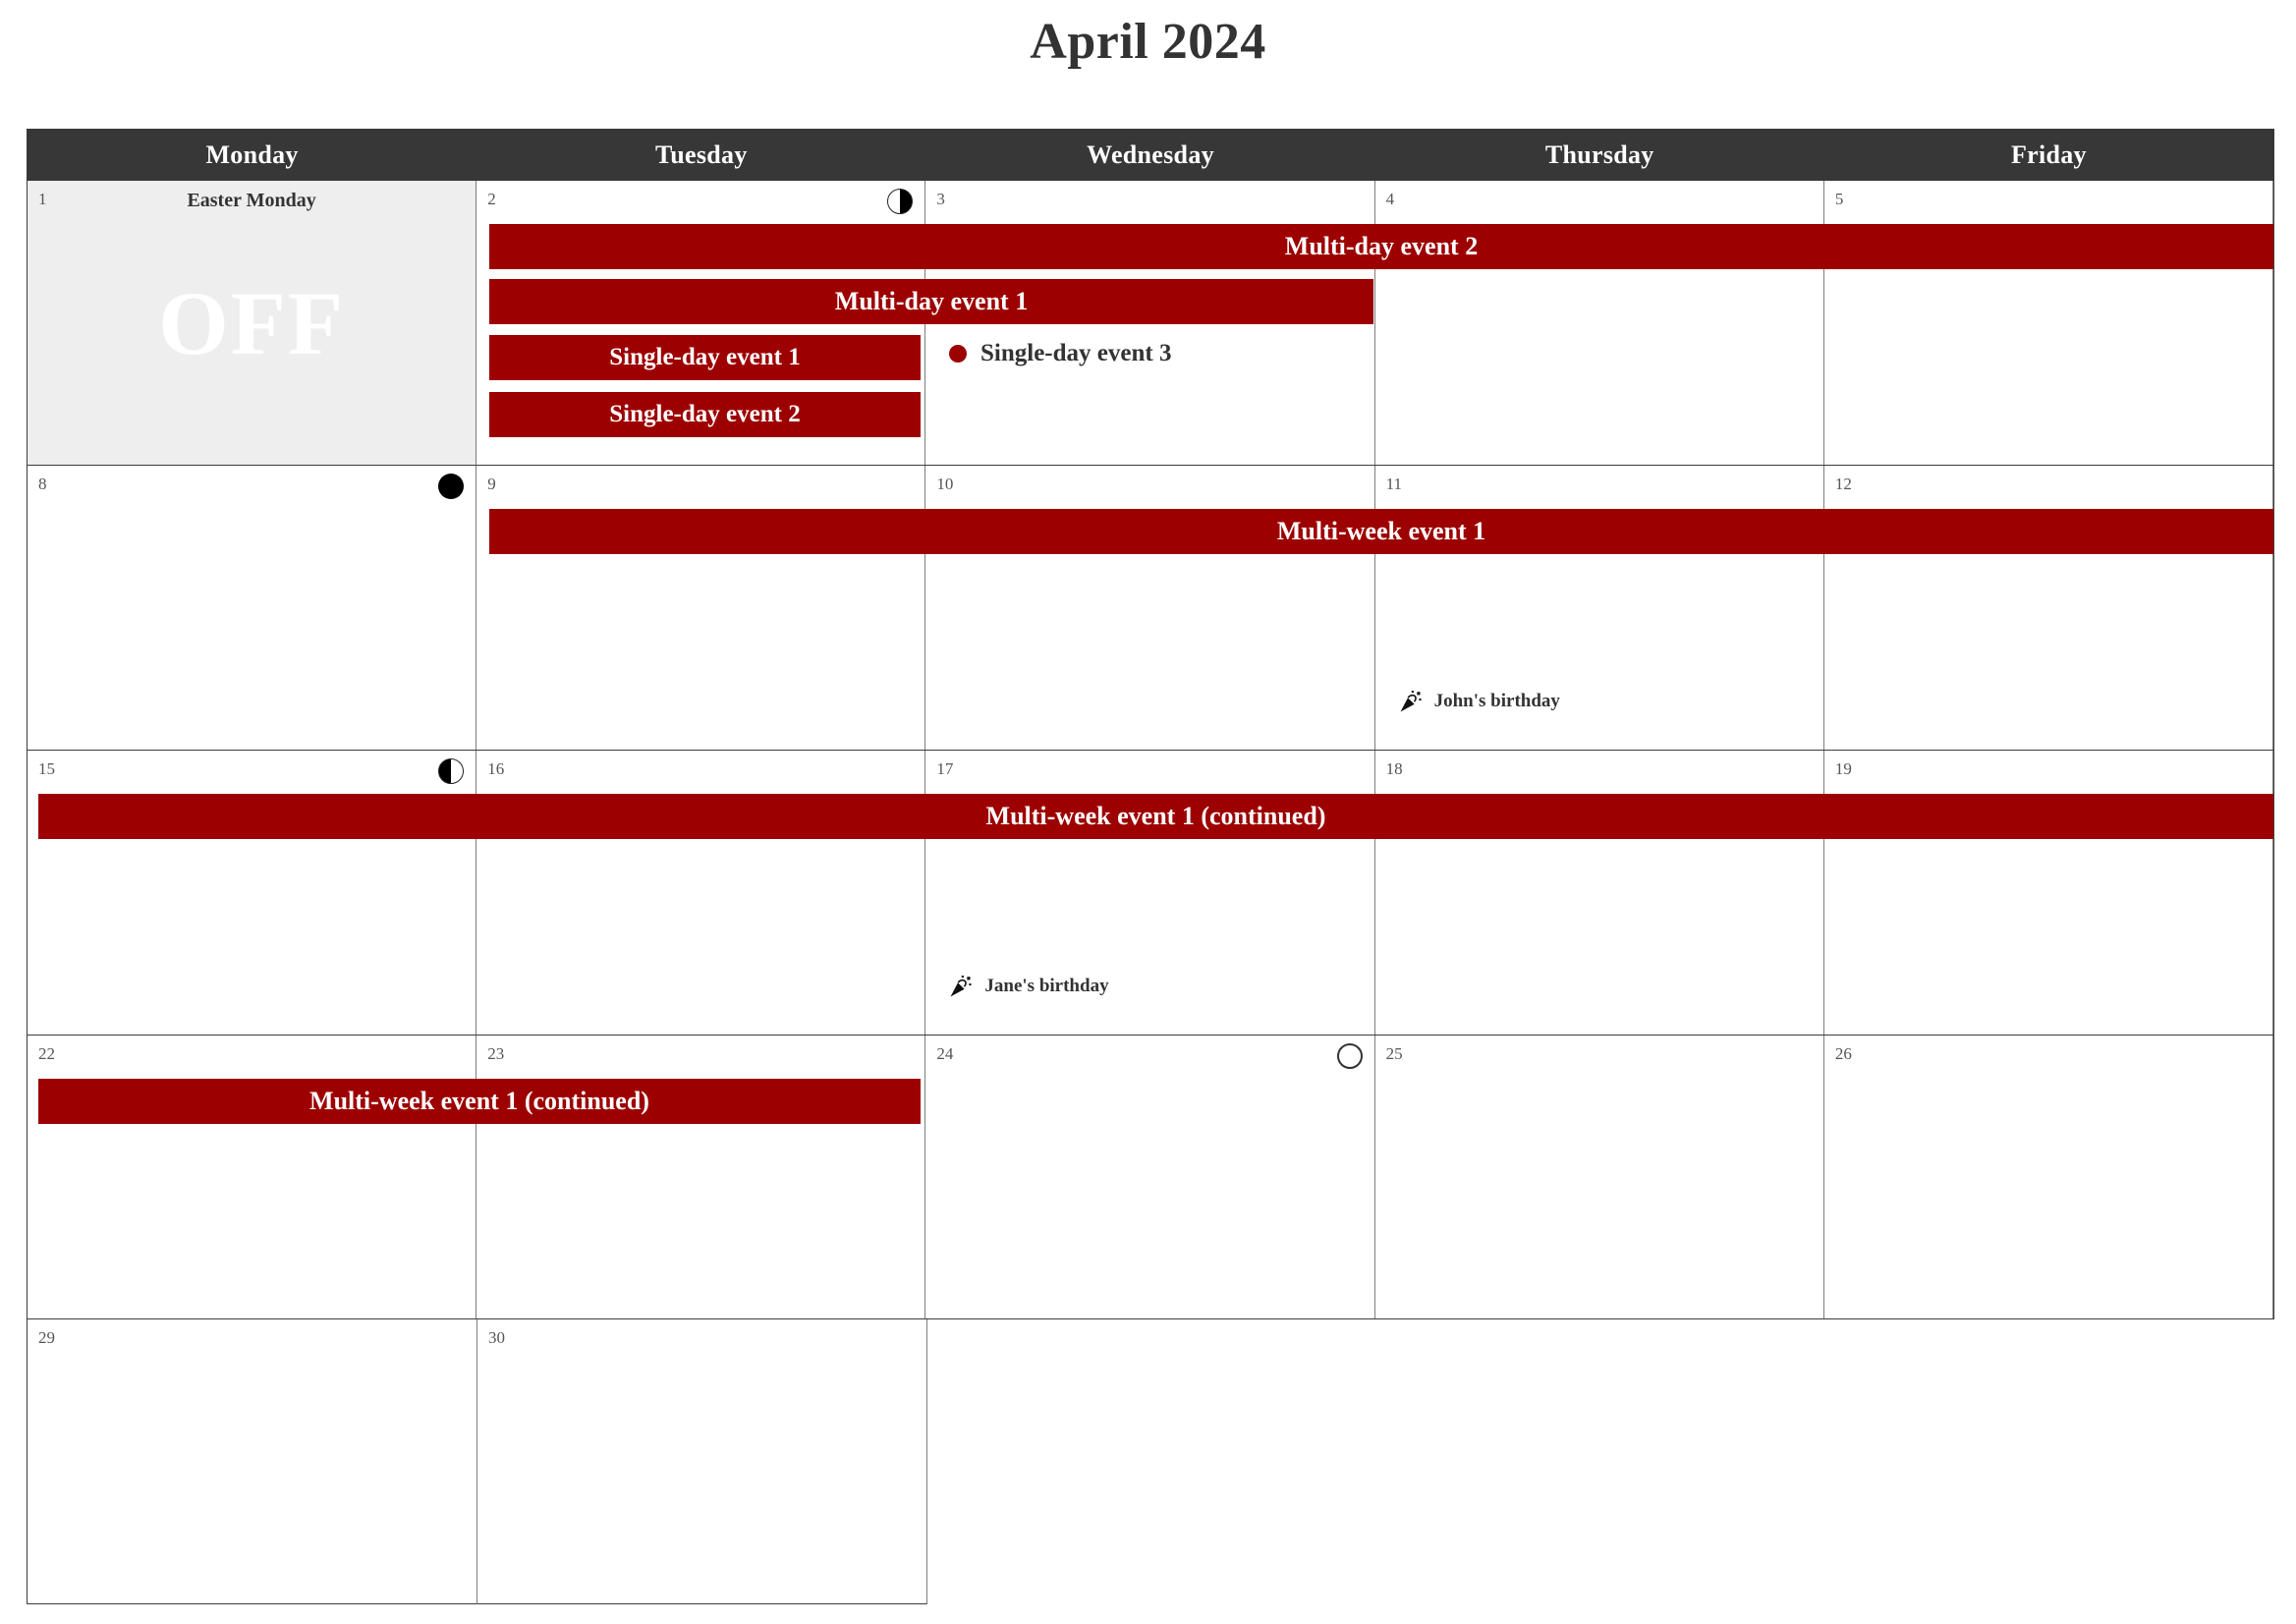  Describe the element at coordinates (252, 608) in the screenshot. I see `day-cell-8: 8` at that location.